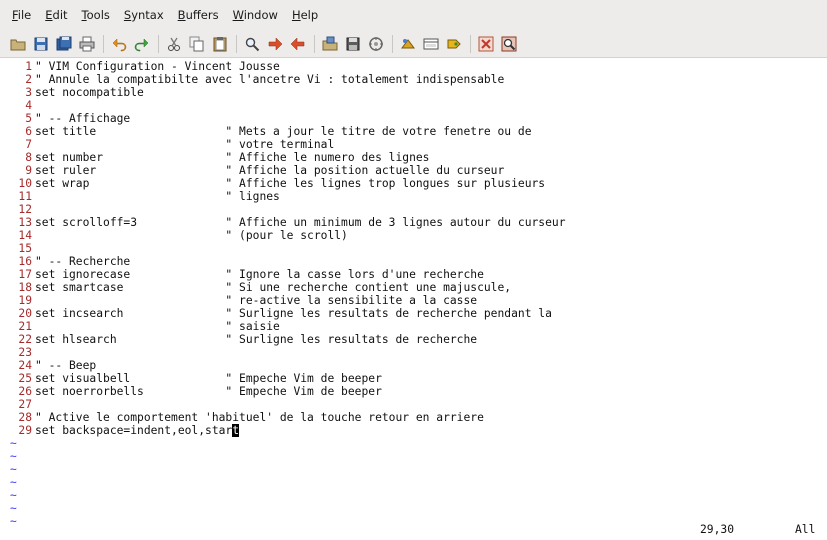 Image resolution: width=827 pixels, height=540 pixels. I want to click on buffer-line: 19 " re-active la sensibilite a la casse, so click(413, 300).